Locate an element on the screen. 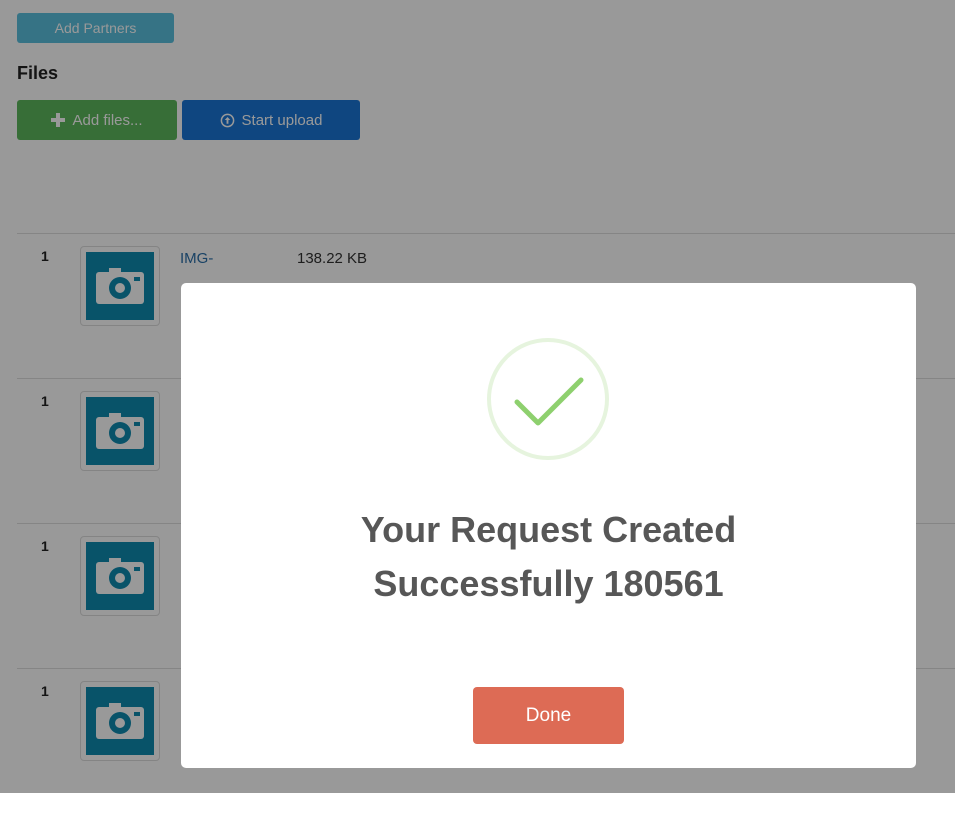  checkmark-icon is located at coordinates (548, 399).